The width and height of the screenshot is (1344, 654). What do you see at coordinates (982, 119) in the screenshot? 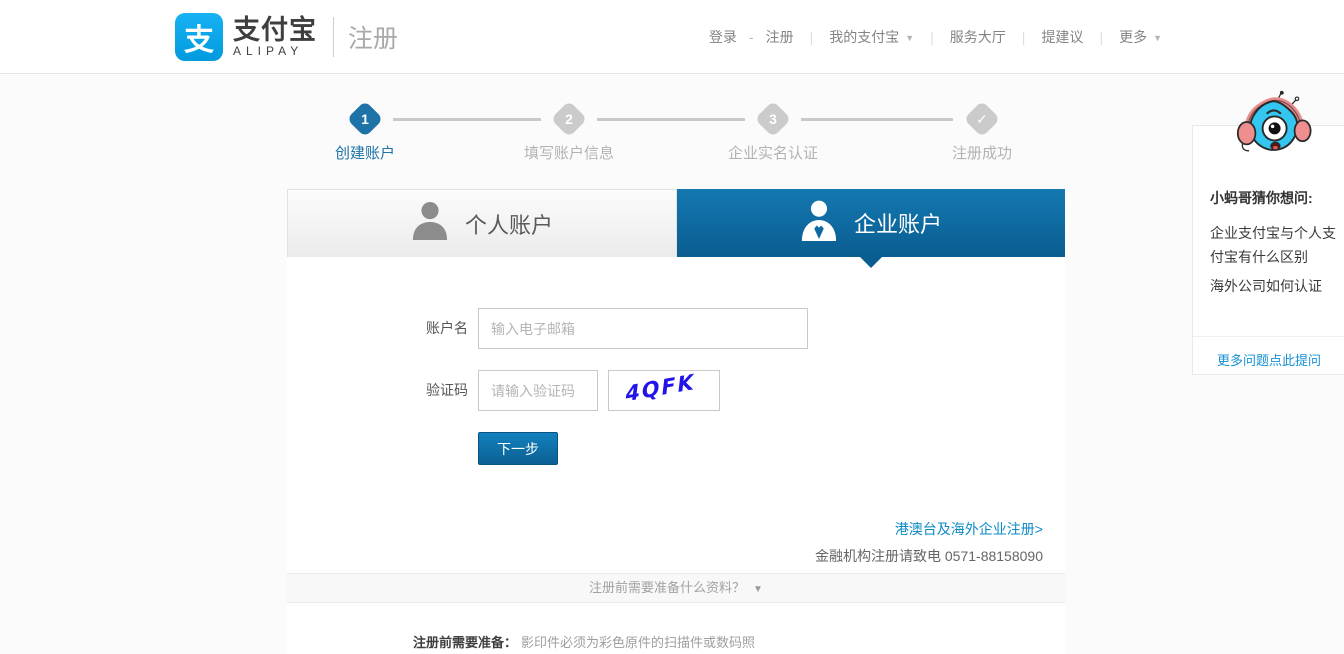
I see `step-check-marker: ✓` at bounding box center [982, 119].